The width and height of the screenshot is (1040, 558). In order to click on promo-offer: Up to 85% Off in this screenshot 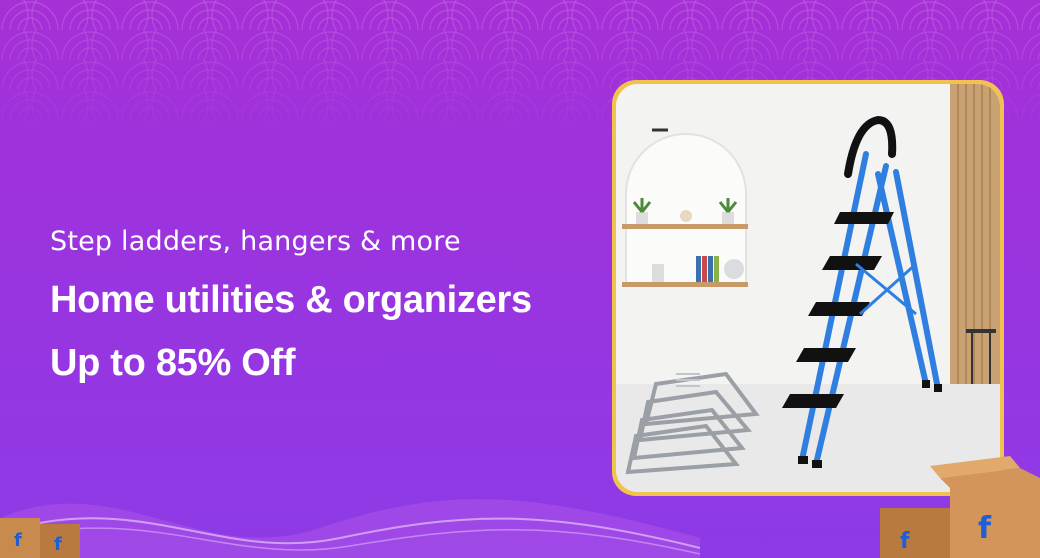, I will do `click(173, 363)`.